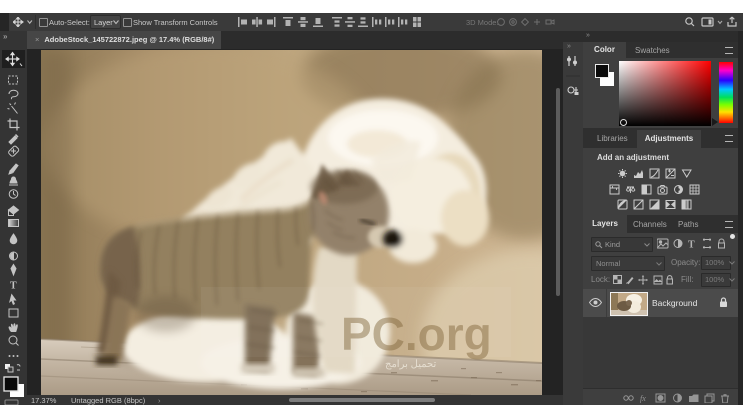 Image resolution: width=743 pixels, height=418 pixels. I want to click on svg-text: تحميل برامج, so click(410, 364).